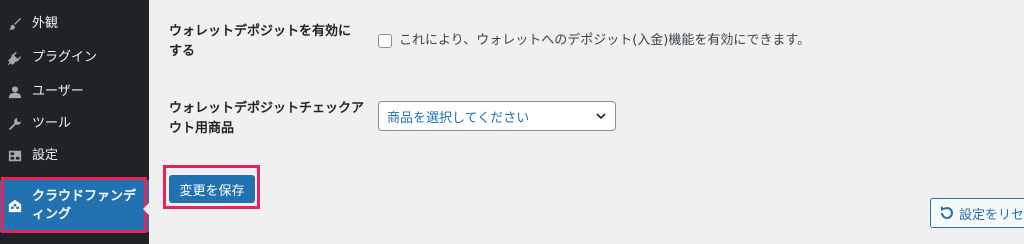 The height and width of the screenshot is (244, 1024). I want to click on reset-settings-button: 設定をリセット, so click(977, 213).